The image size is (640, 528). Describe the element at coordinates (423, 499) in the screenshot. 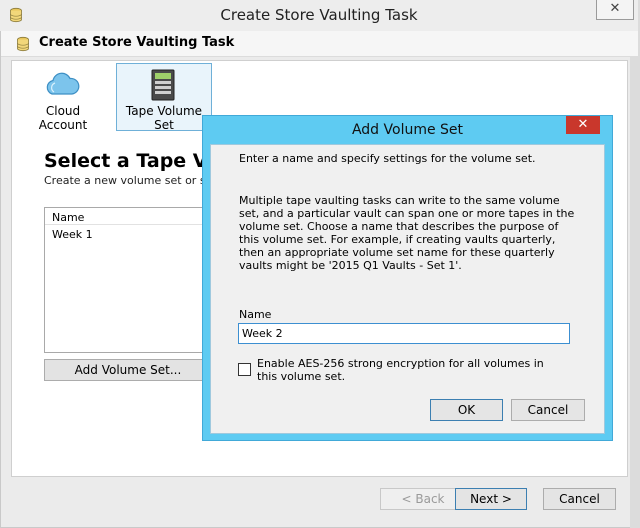

I see `back-button: < Back` at that location.